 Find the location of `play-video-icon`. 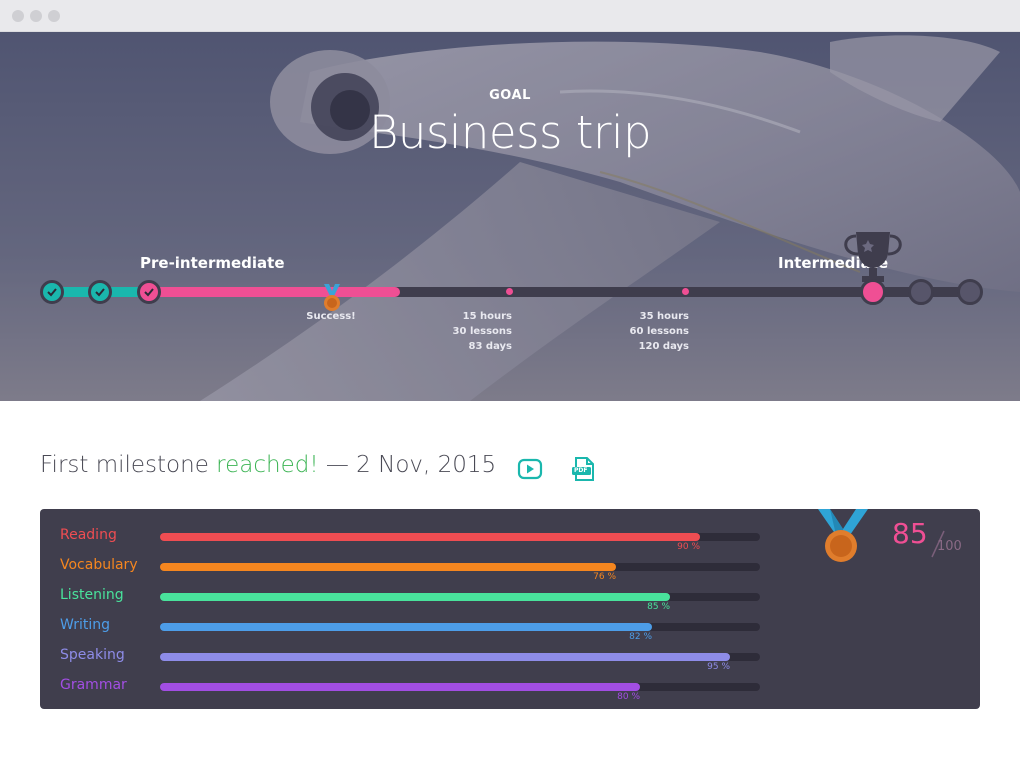

play-video-icon is located at coordinates (530, 469).